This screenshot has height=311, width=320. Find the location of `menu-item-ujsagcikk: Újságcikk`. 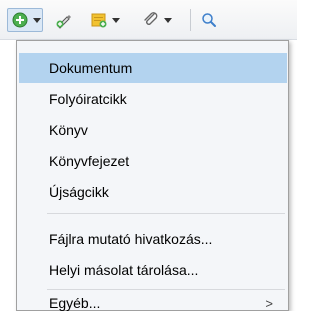

menu-item-ujsagcikk: Újságcikk is located at coordinates (153, 192).